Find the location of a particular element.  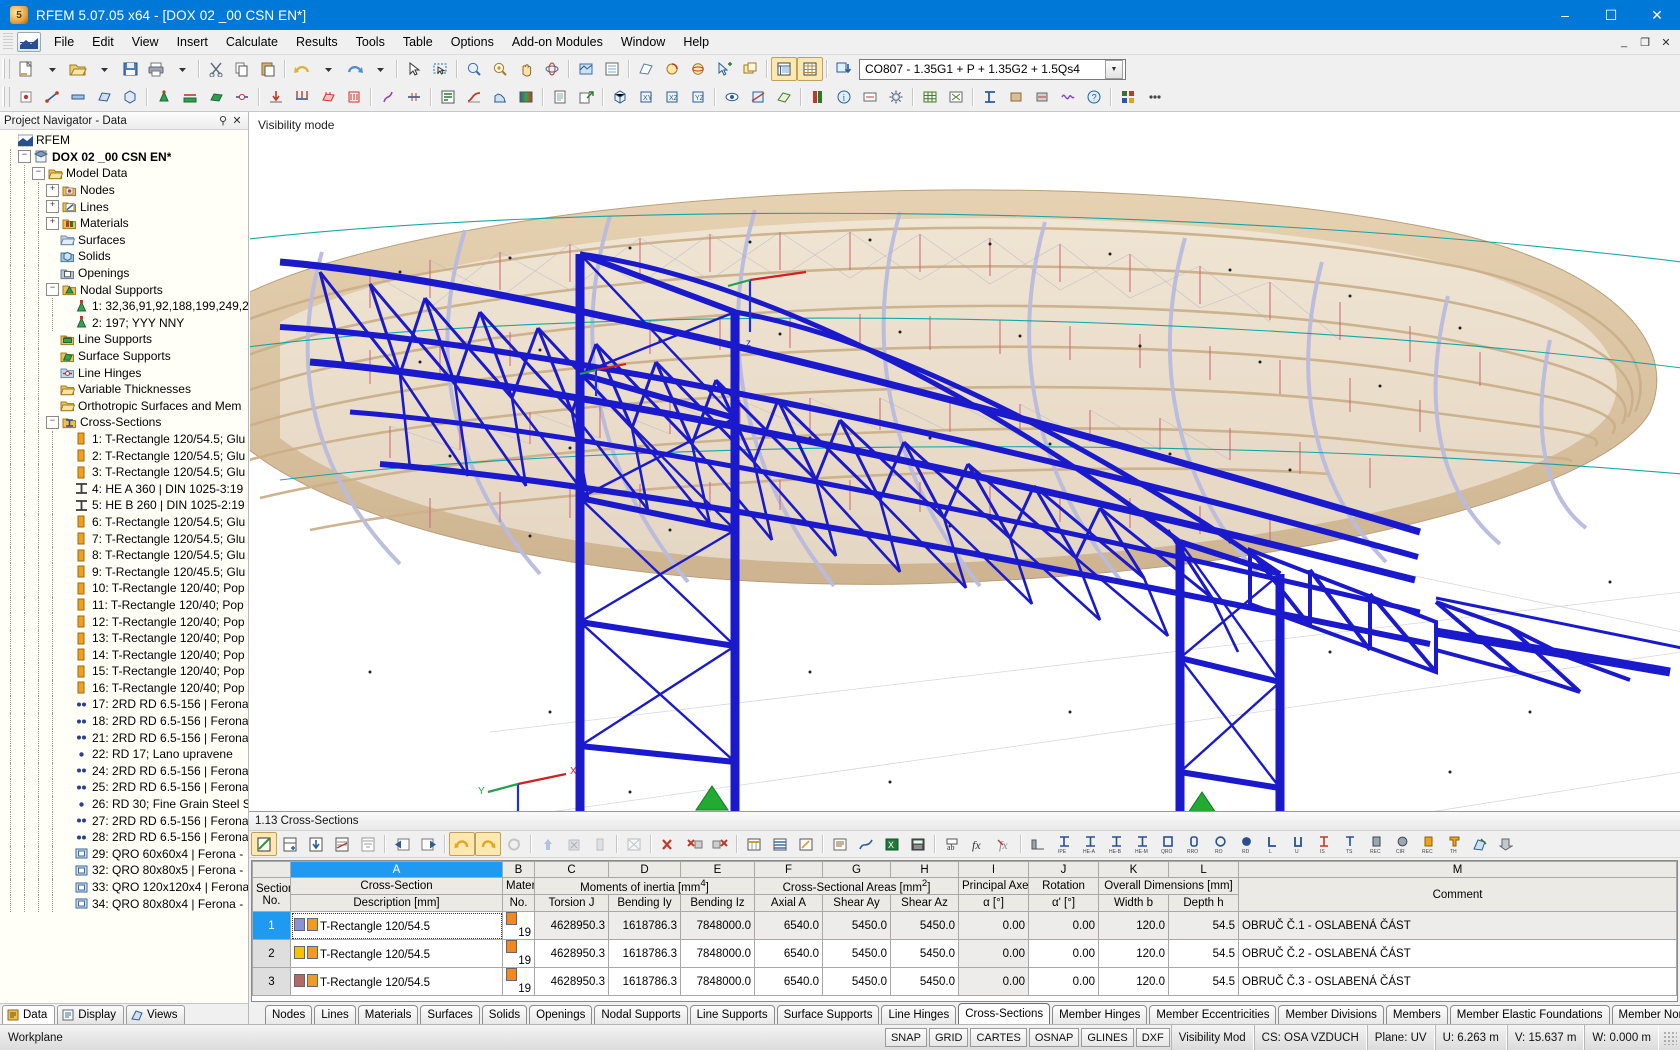

cut-icon is located at coordinates (216, 69).